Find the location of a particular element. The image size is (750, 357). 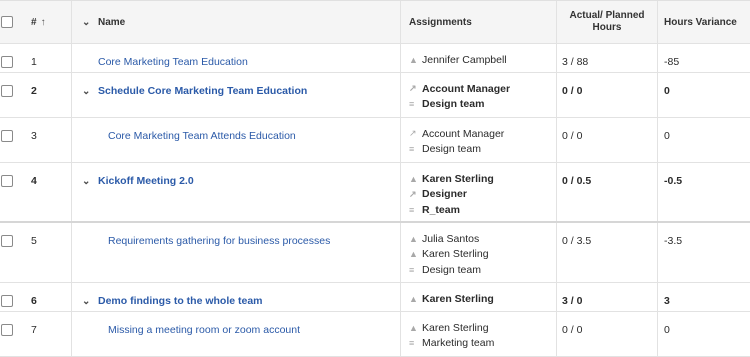

num-column-header: # ↑ is located at coordinates (46, 22).